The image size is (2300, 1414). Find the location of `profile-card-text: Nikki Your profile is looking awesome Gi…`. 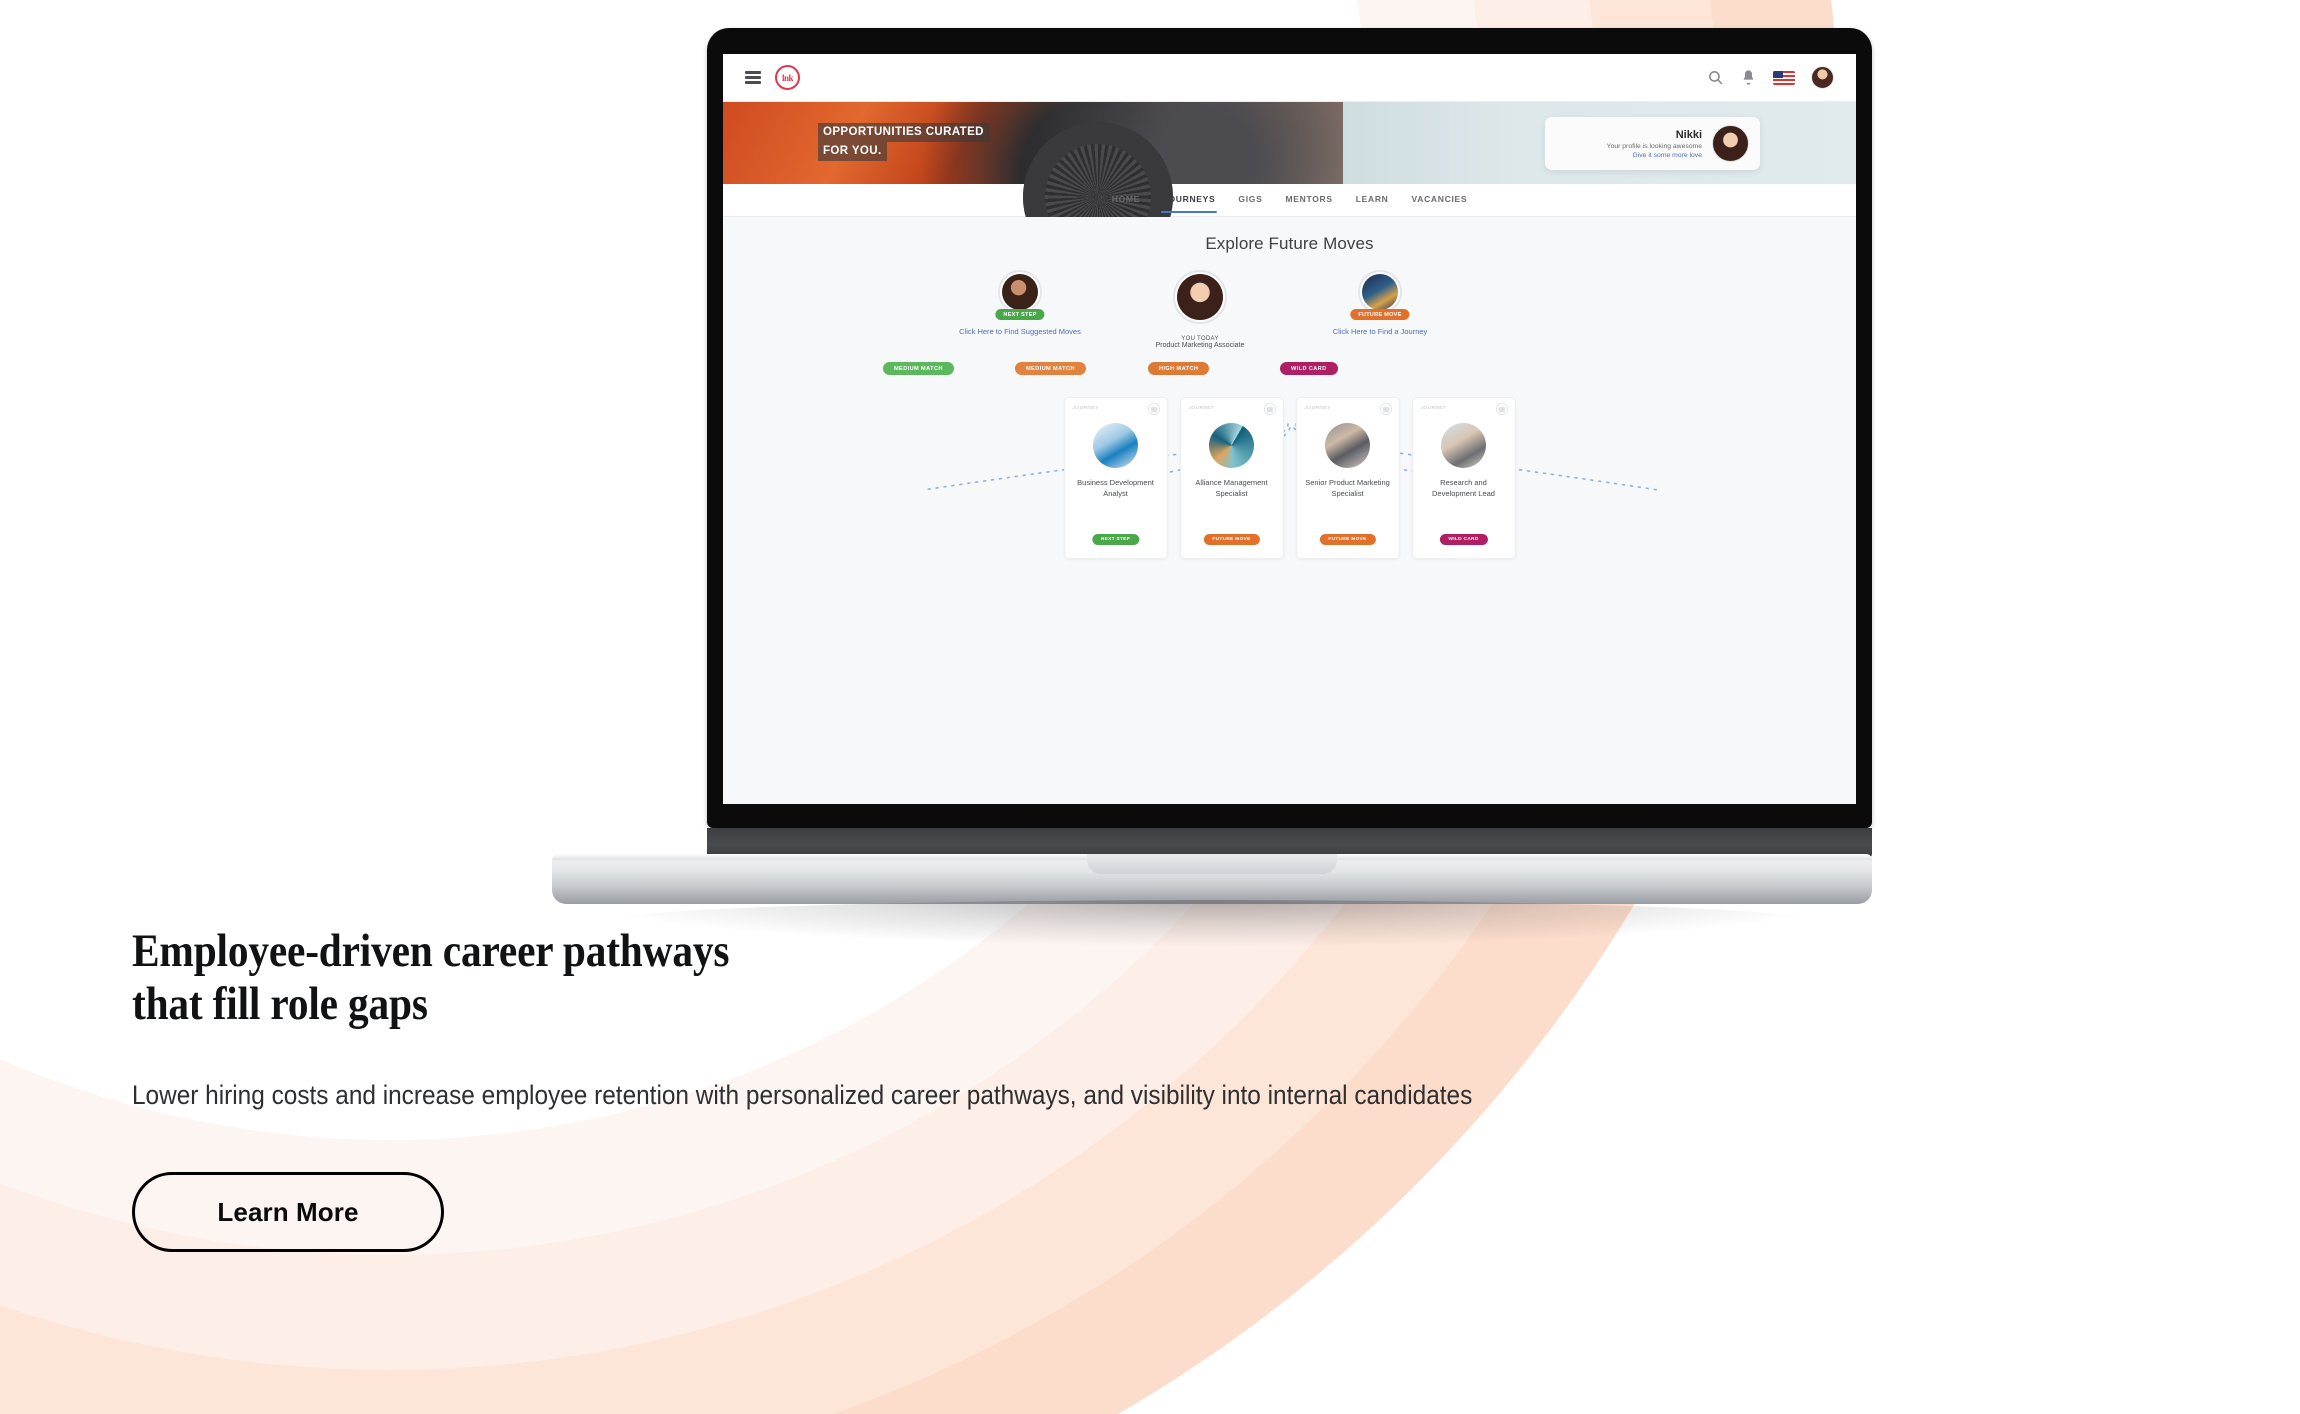

profile-card-text: Nikki Your profile is looking awesome Gi… is located at coordinates (1629, 144).